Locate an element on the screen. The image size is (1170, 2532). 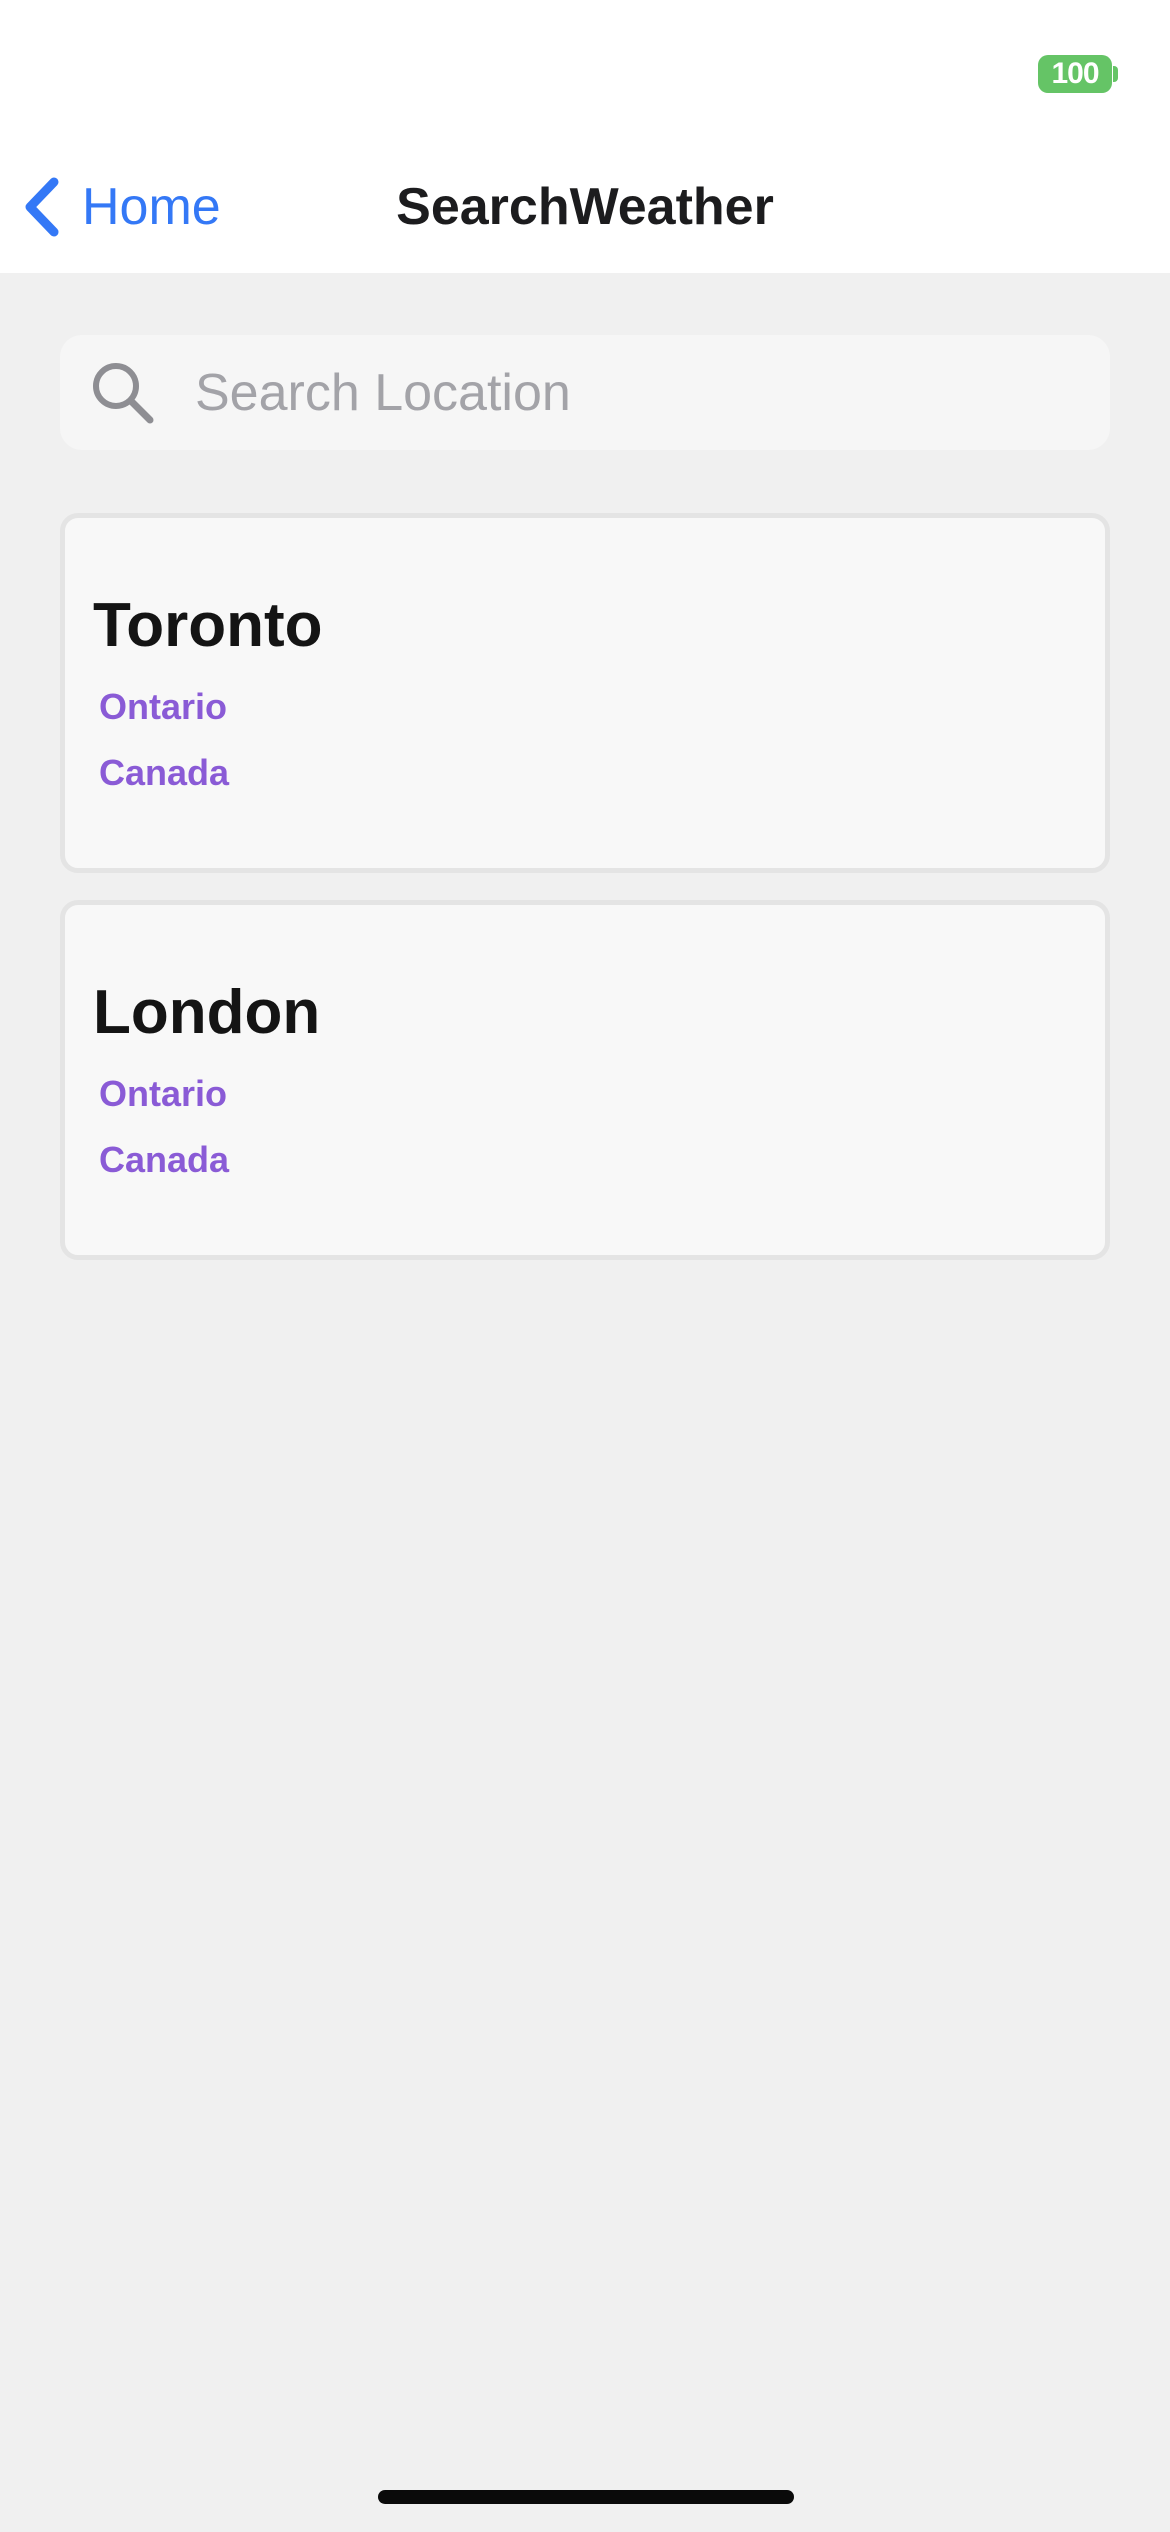
battery-tip is located at coordinates (1115, 74).